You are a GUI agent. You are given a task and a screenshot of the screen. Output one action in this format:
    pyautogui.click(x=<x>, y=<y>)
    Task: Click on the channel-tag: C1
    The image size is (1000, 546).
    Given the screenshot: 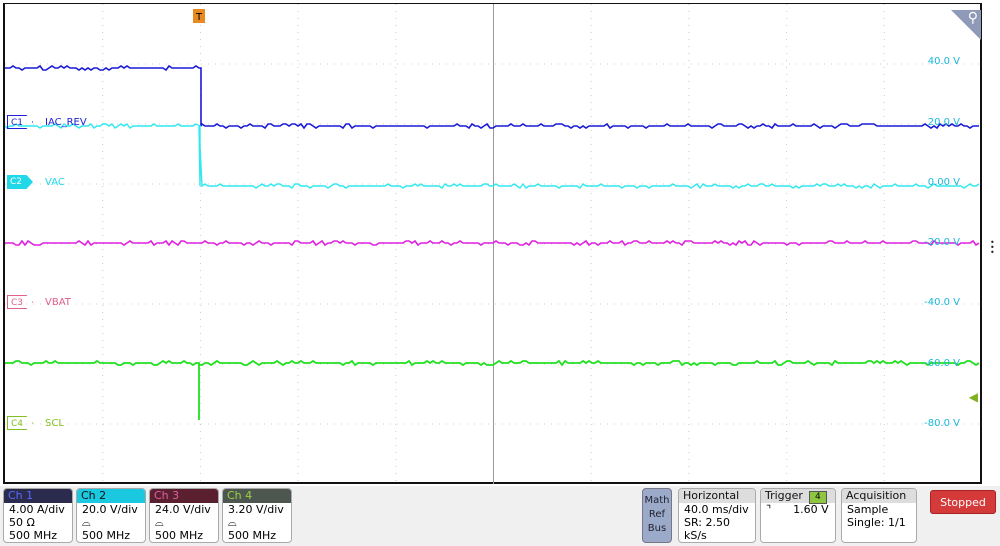 What is the action you would take?
    pyautogui.click(x=20, y=122)
    